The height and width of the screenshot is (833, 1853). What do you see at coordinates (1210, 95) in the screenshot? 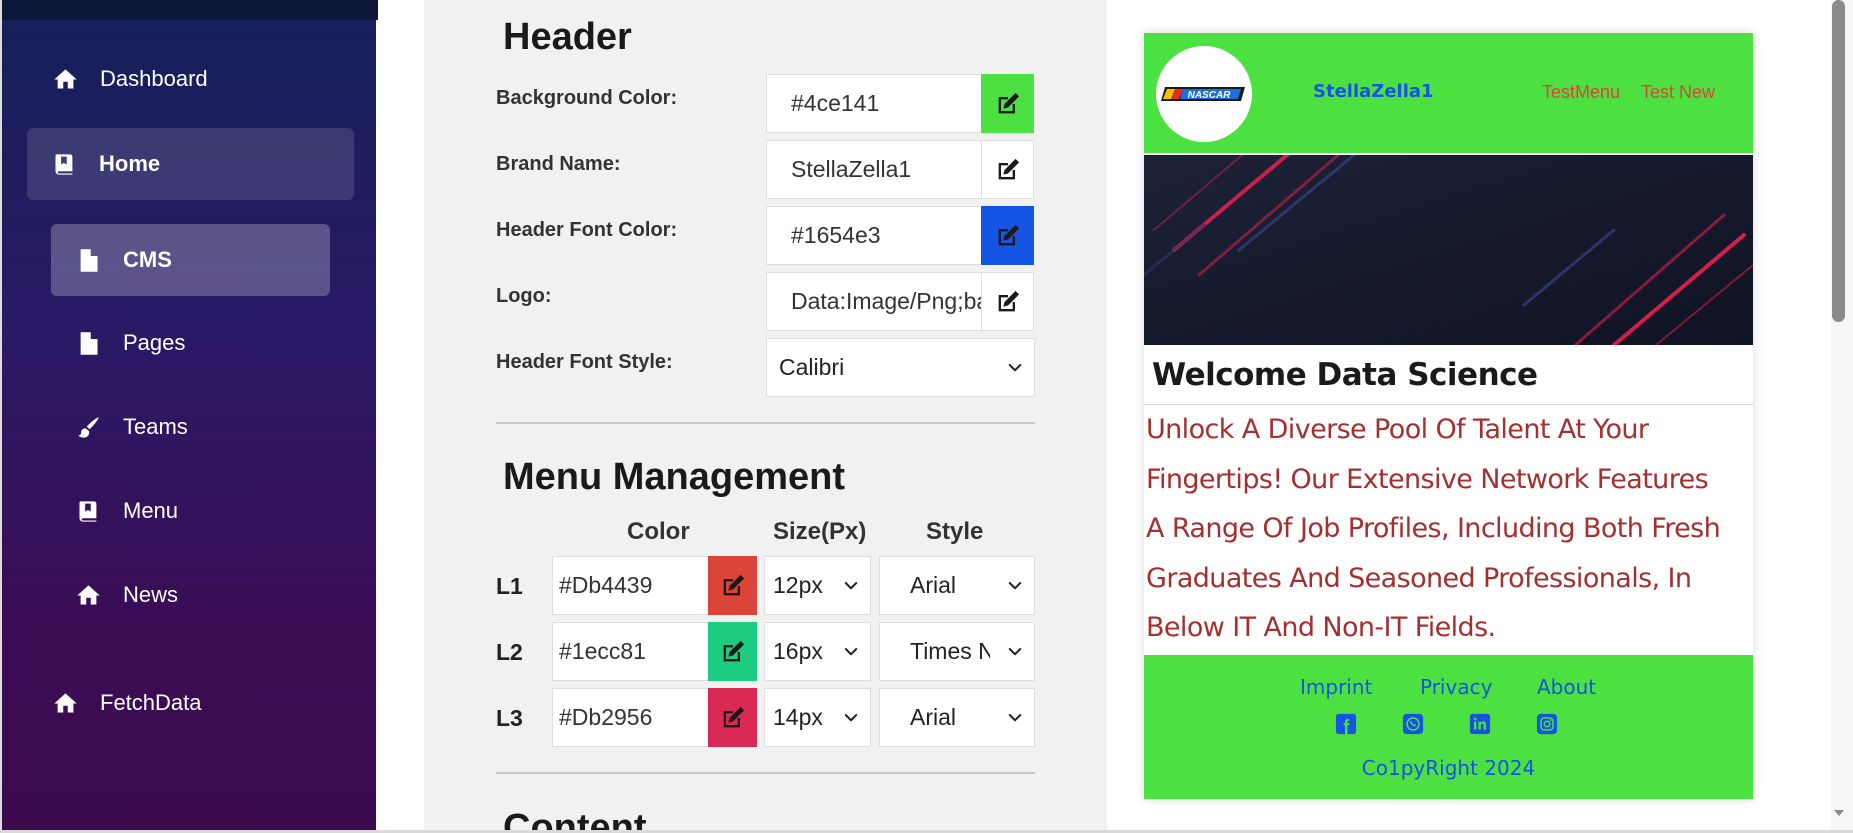
I see `svg-text: NASCAR` at bounding box center [1210, 95].